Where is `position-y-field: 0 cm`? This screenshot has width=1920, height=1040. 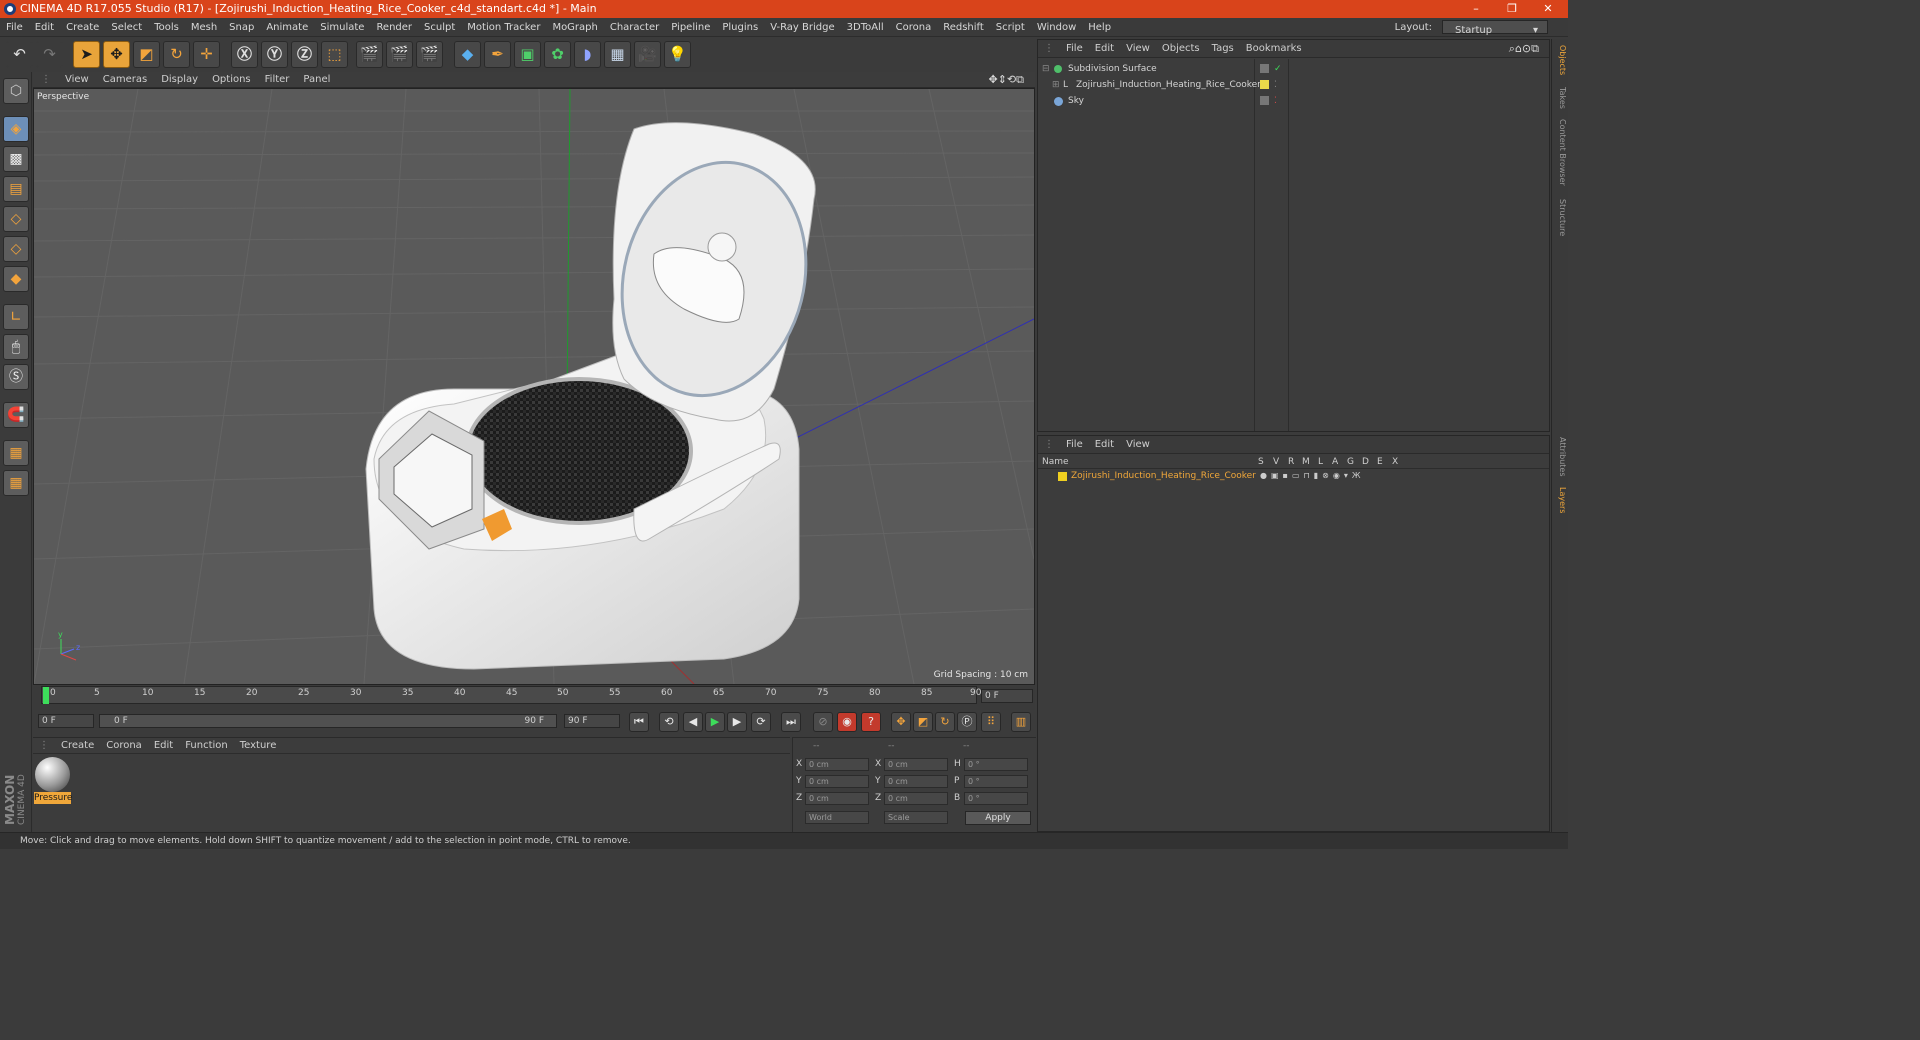
position-y-field: 0 cm is located at coordinates (837, 781).